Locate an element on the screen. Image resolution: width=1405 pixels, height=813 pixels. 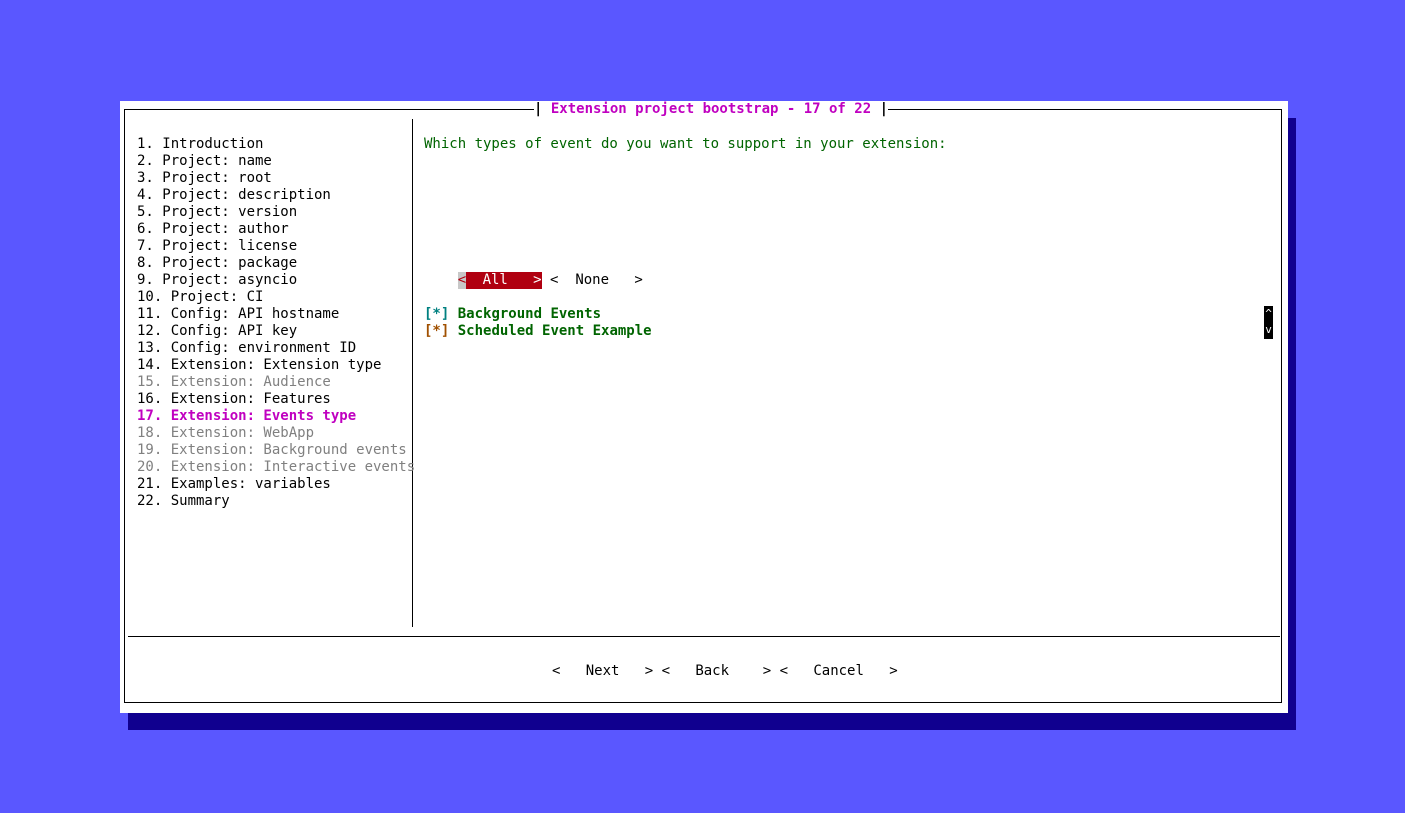
cancel-button: < Cancel > is located at coordinates (839, 671).